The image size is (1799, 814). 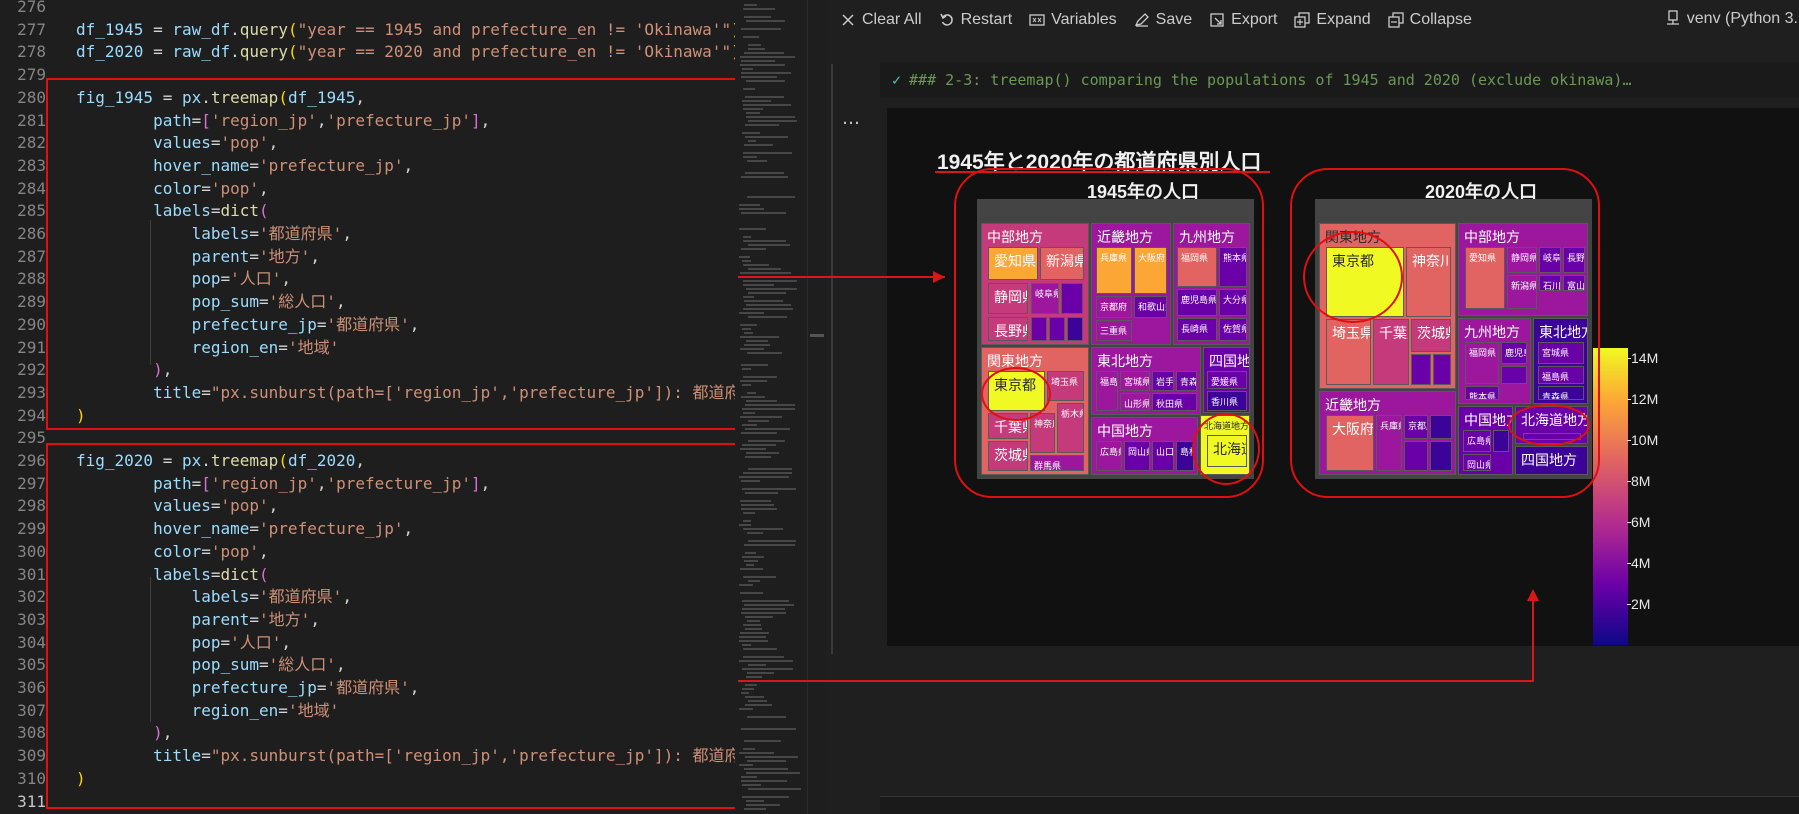 I want to click on code-line: 279, so click(x=367, y=75).